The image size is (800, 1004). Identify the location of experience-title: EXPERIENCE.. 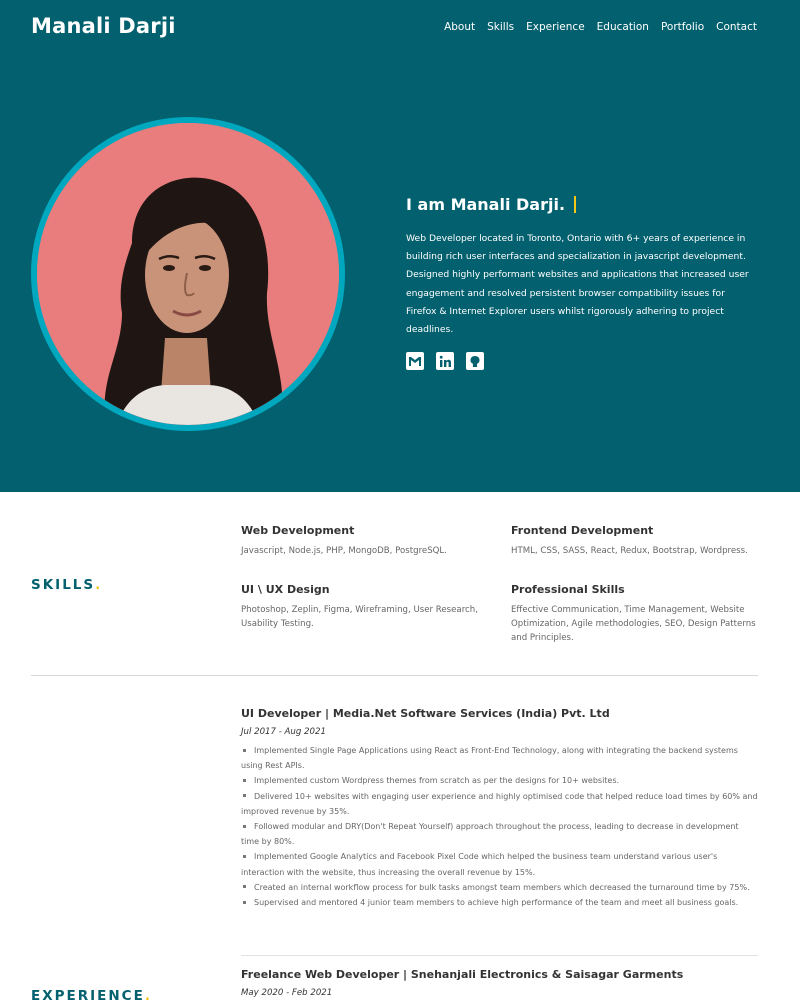
(91, 996).